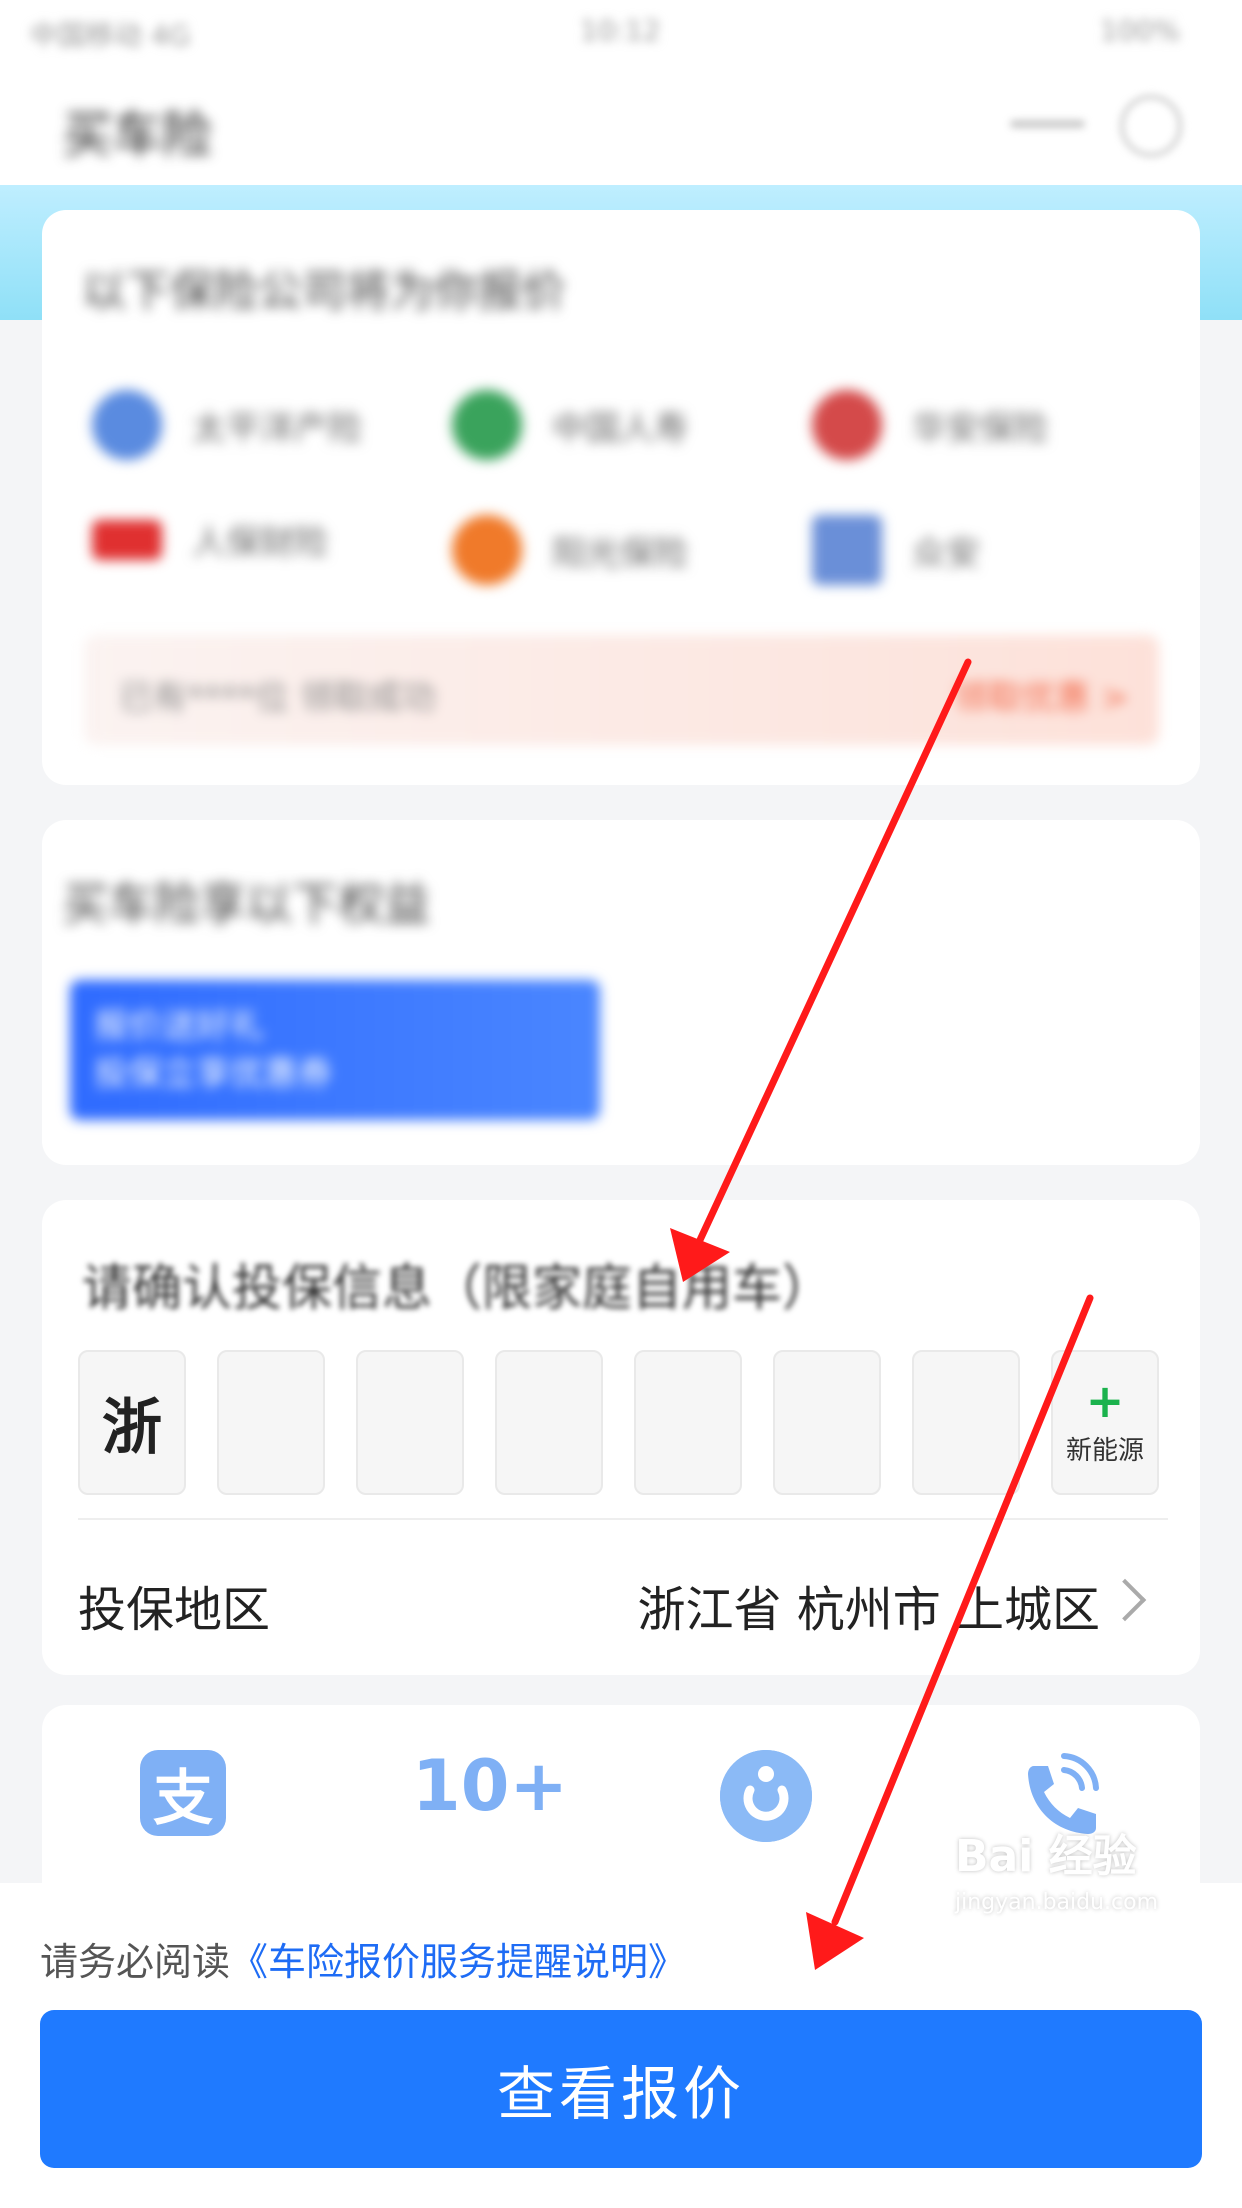 The image size is (1242, 2208). What do you see at coordinates (623, 1519) in the screenshot?
I see `divider` at bounding box center [623, 1519].